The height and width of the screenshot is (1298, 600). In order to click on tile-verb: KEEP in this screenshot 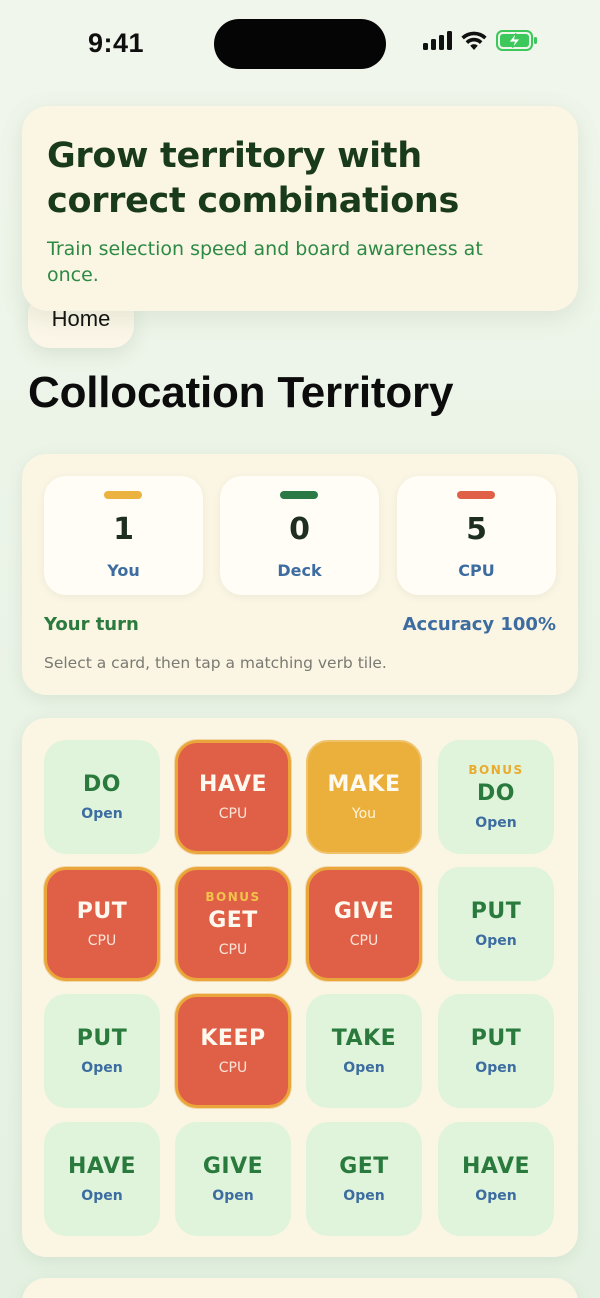, I will do `click(233, 1038)`.